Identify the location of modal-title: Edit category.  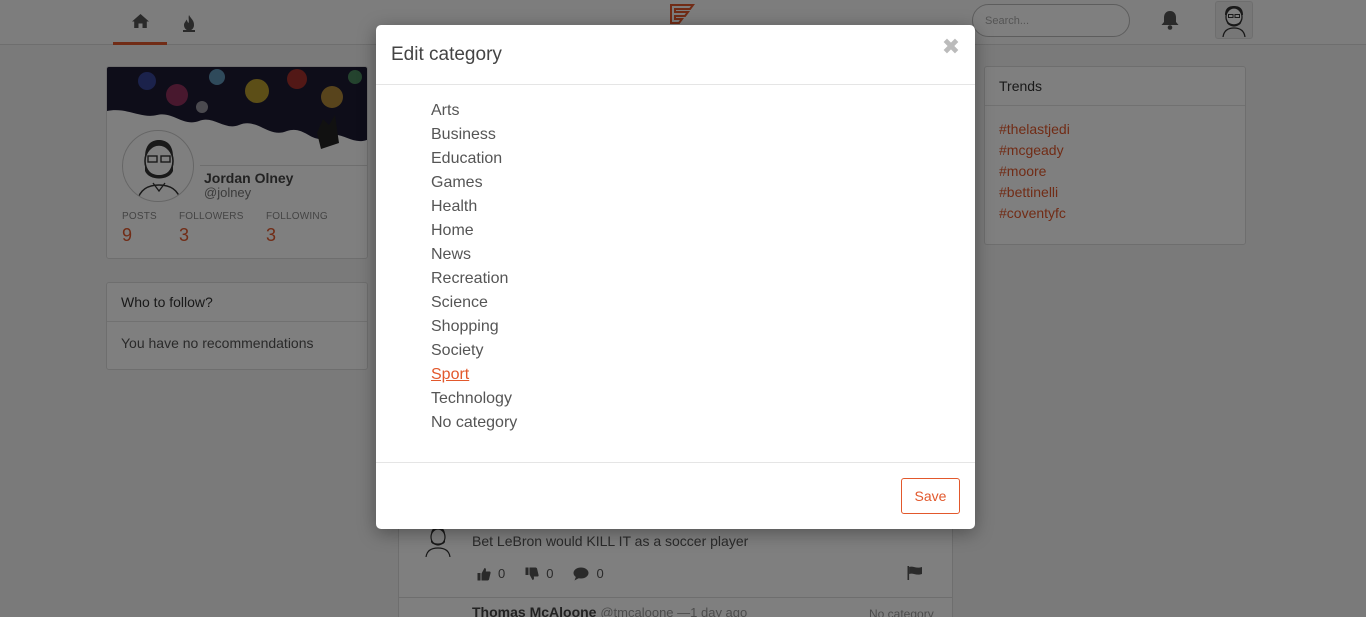
(446, 54).